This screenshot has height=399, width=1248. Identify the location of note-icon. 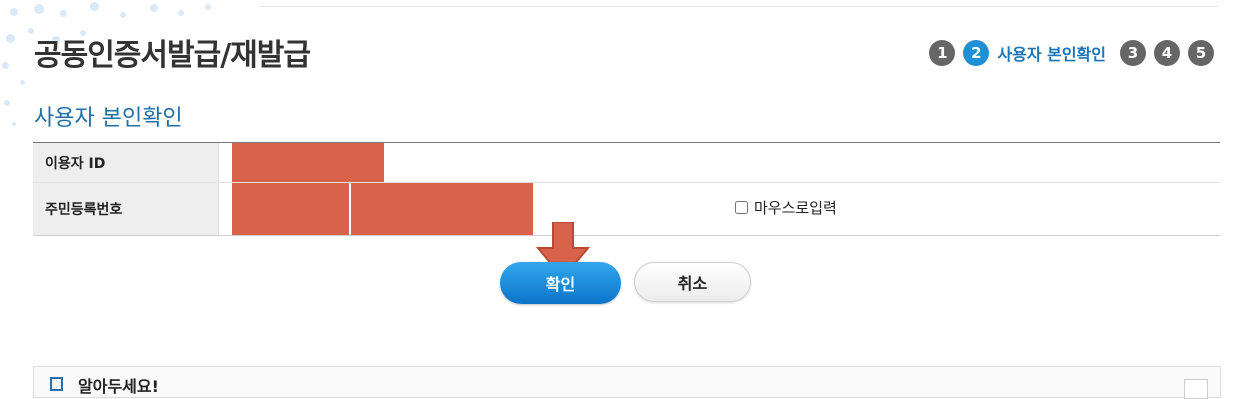
(56, 384).